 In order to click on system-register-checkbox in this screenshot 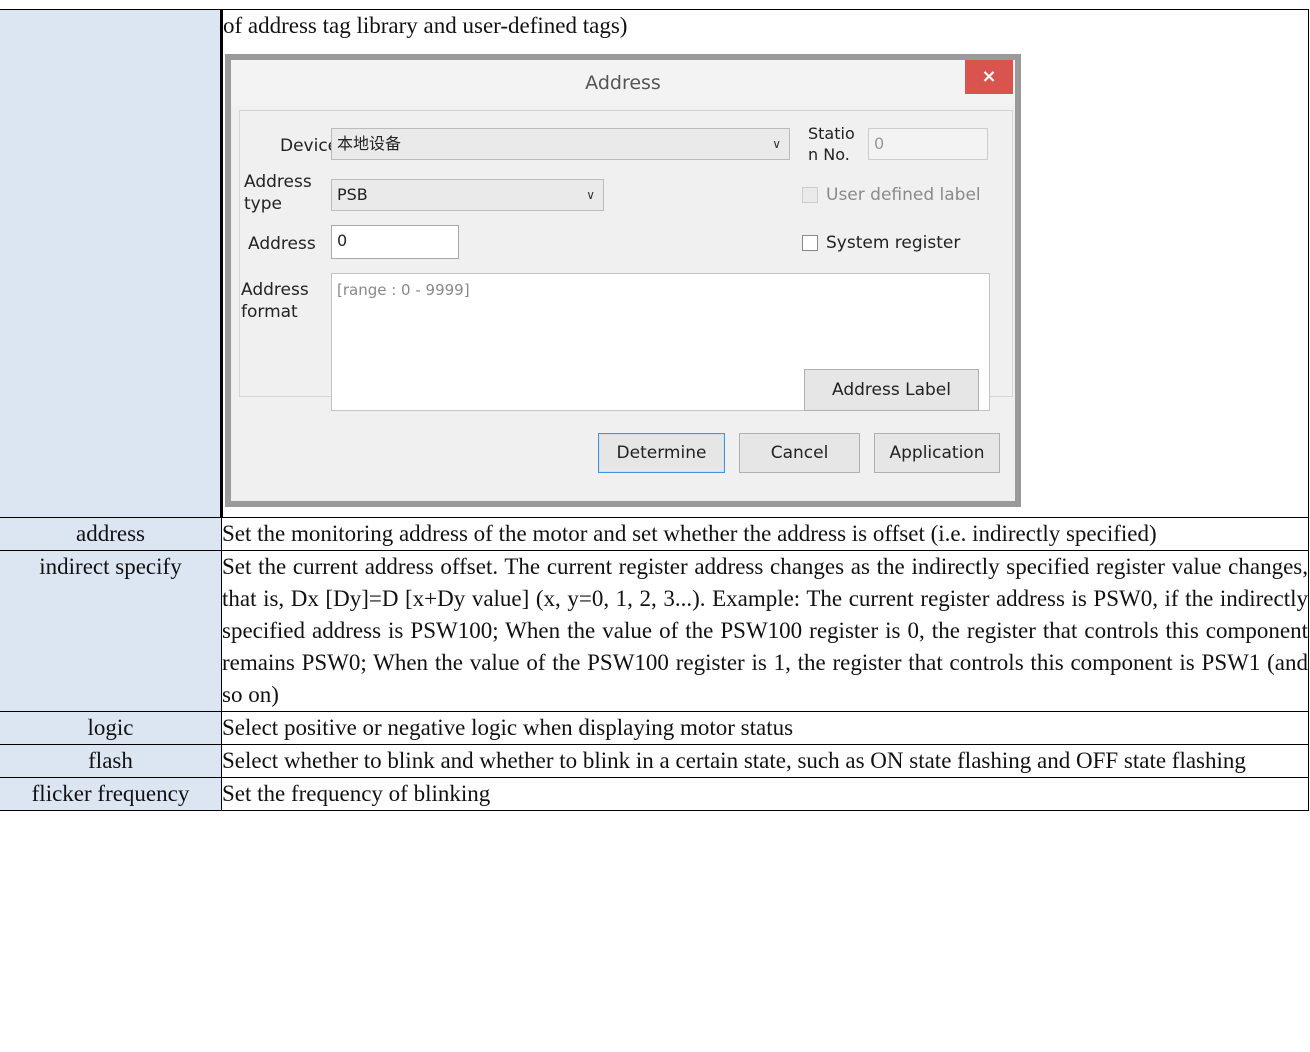, I will do `click(810, 243)`.